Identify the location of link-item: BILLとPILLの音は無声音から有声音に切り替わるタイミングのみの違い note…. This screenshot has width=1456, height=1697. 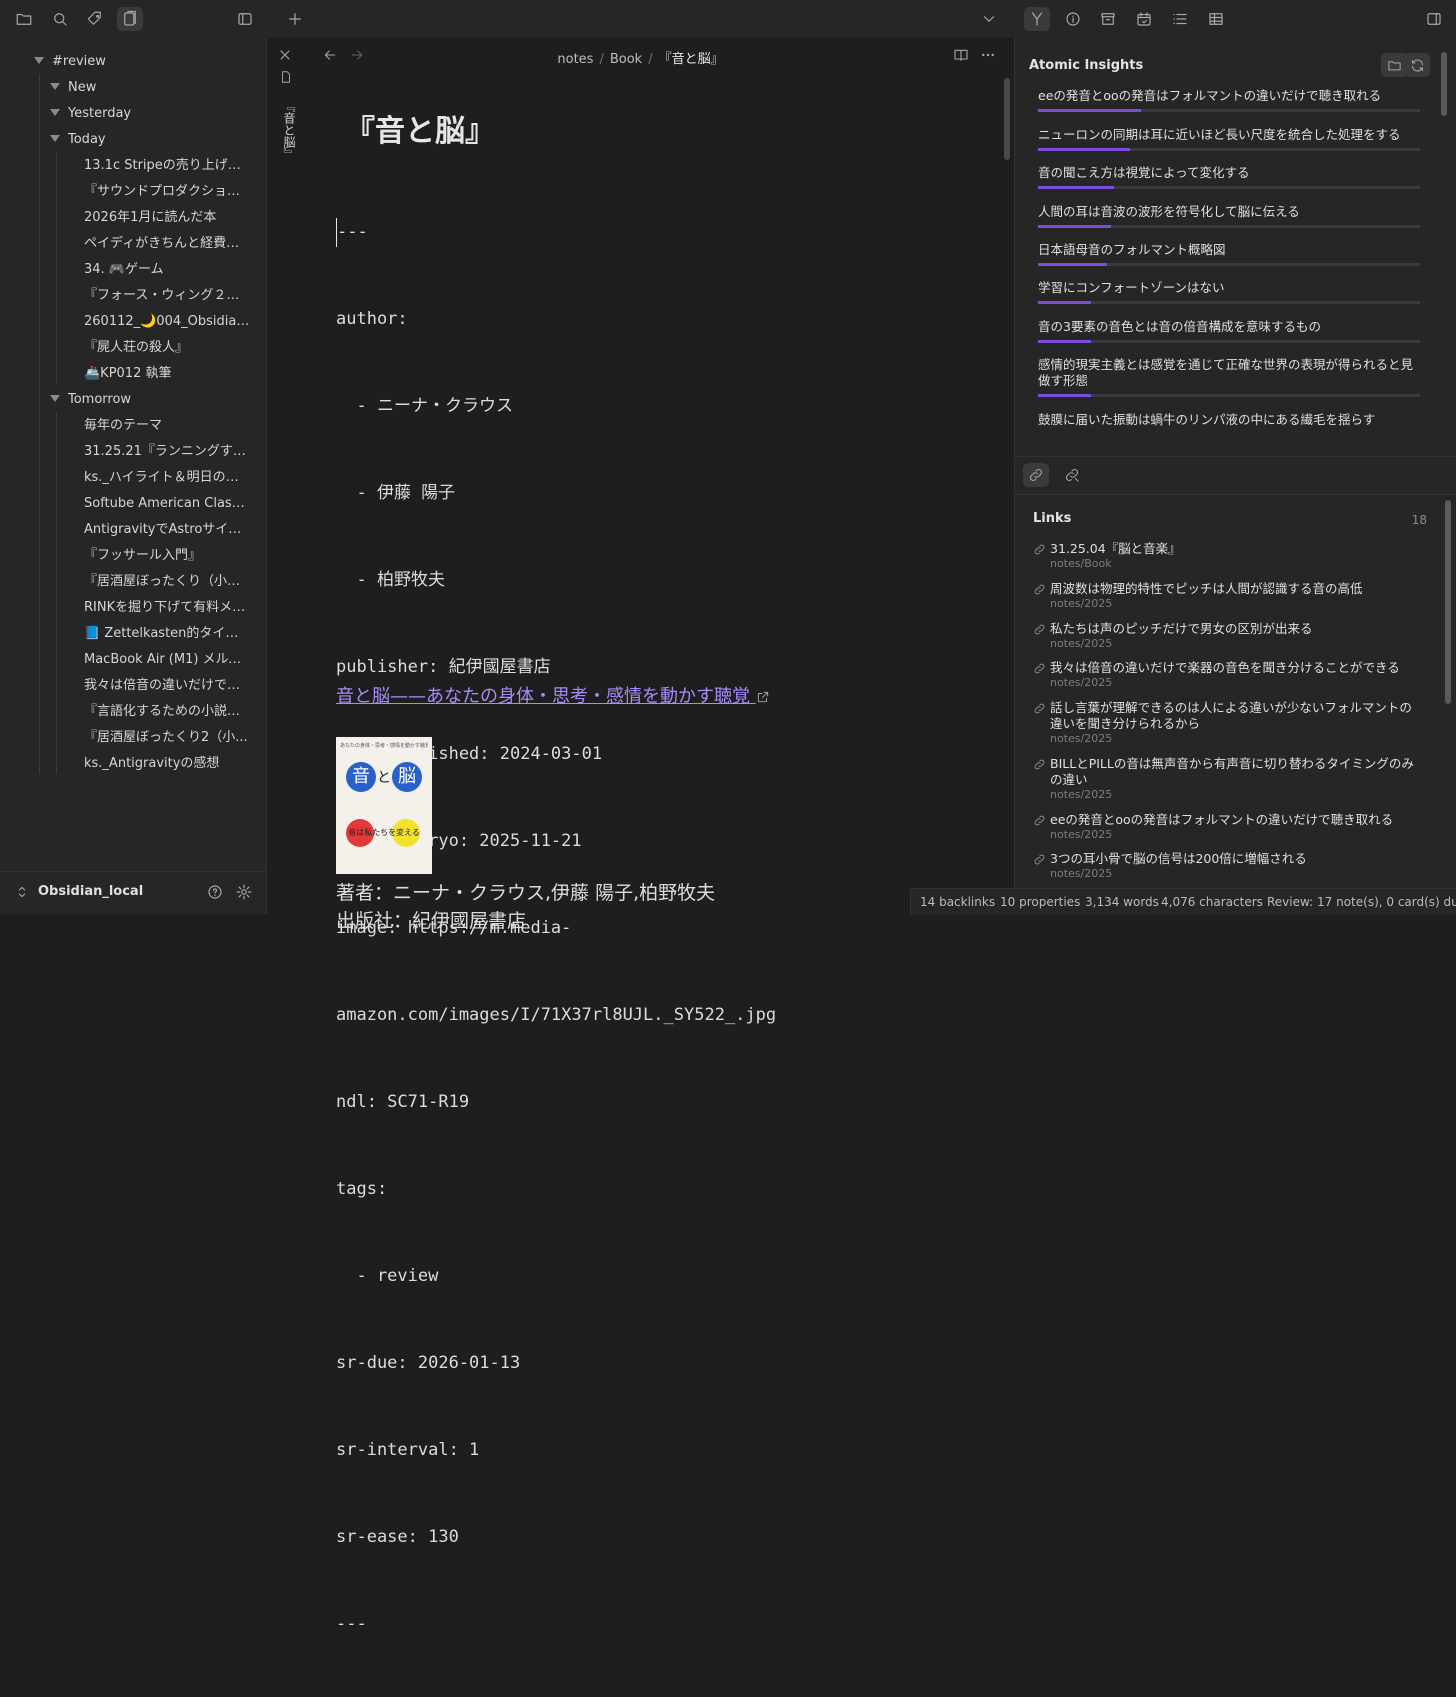
(1228, 779).